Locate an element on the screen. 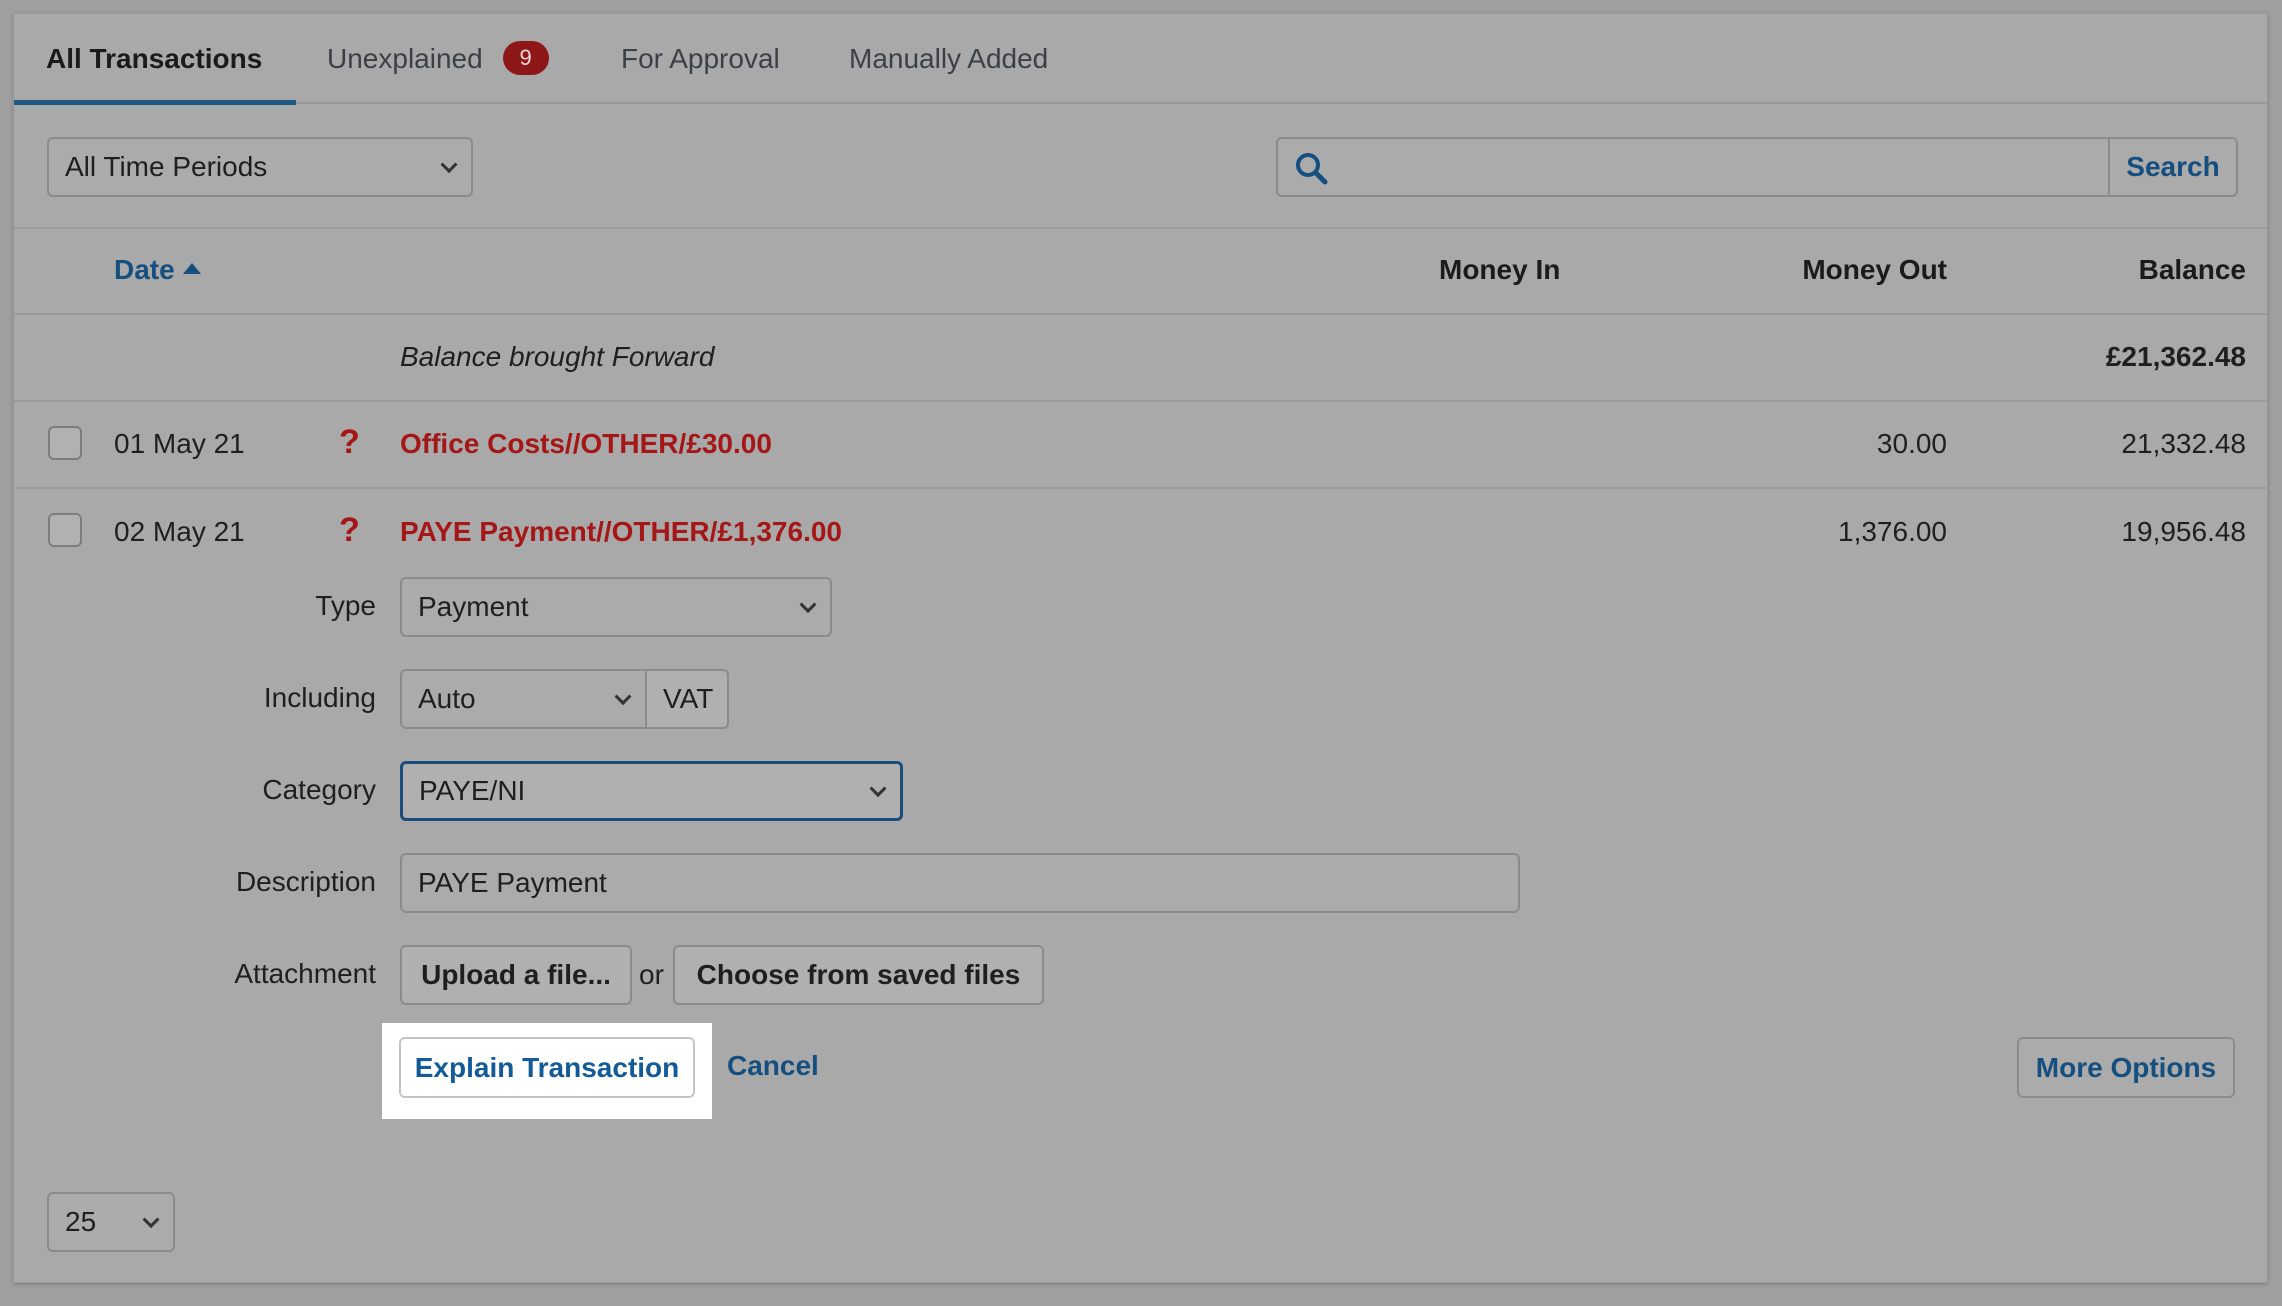 Image resolution: width=2282 pixels, height=1306 pixels. row-description-link: PAYE Payment//OTHER/£1,376.00 is located at coordinates (621, 532).